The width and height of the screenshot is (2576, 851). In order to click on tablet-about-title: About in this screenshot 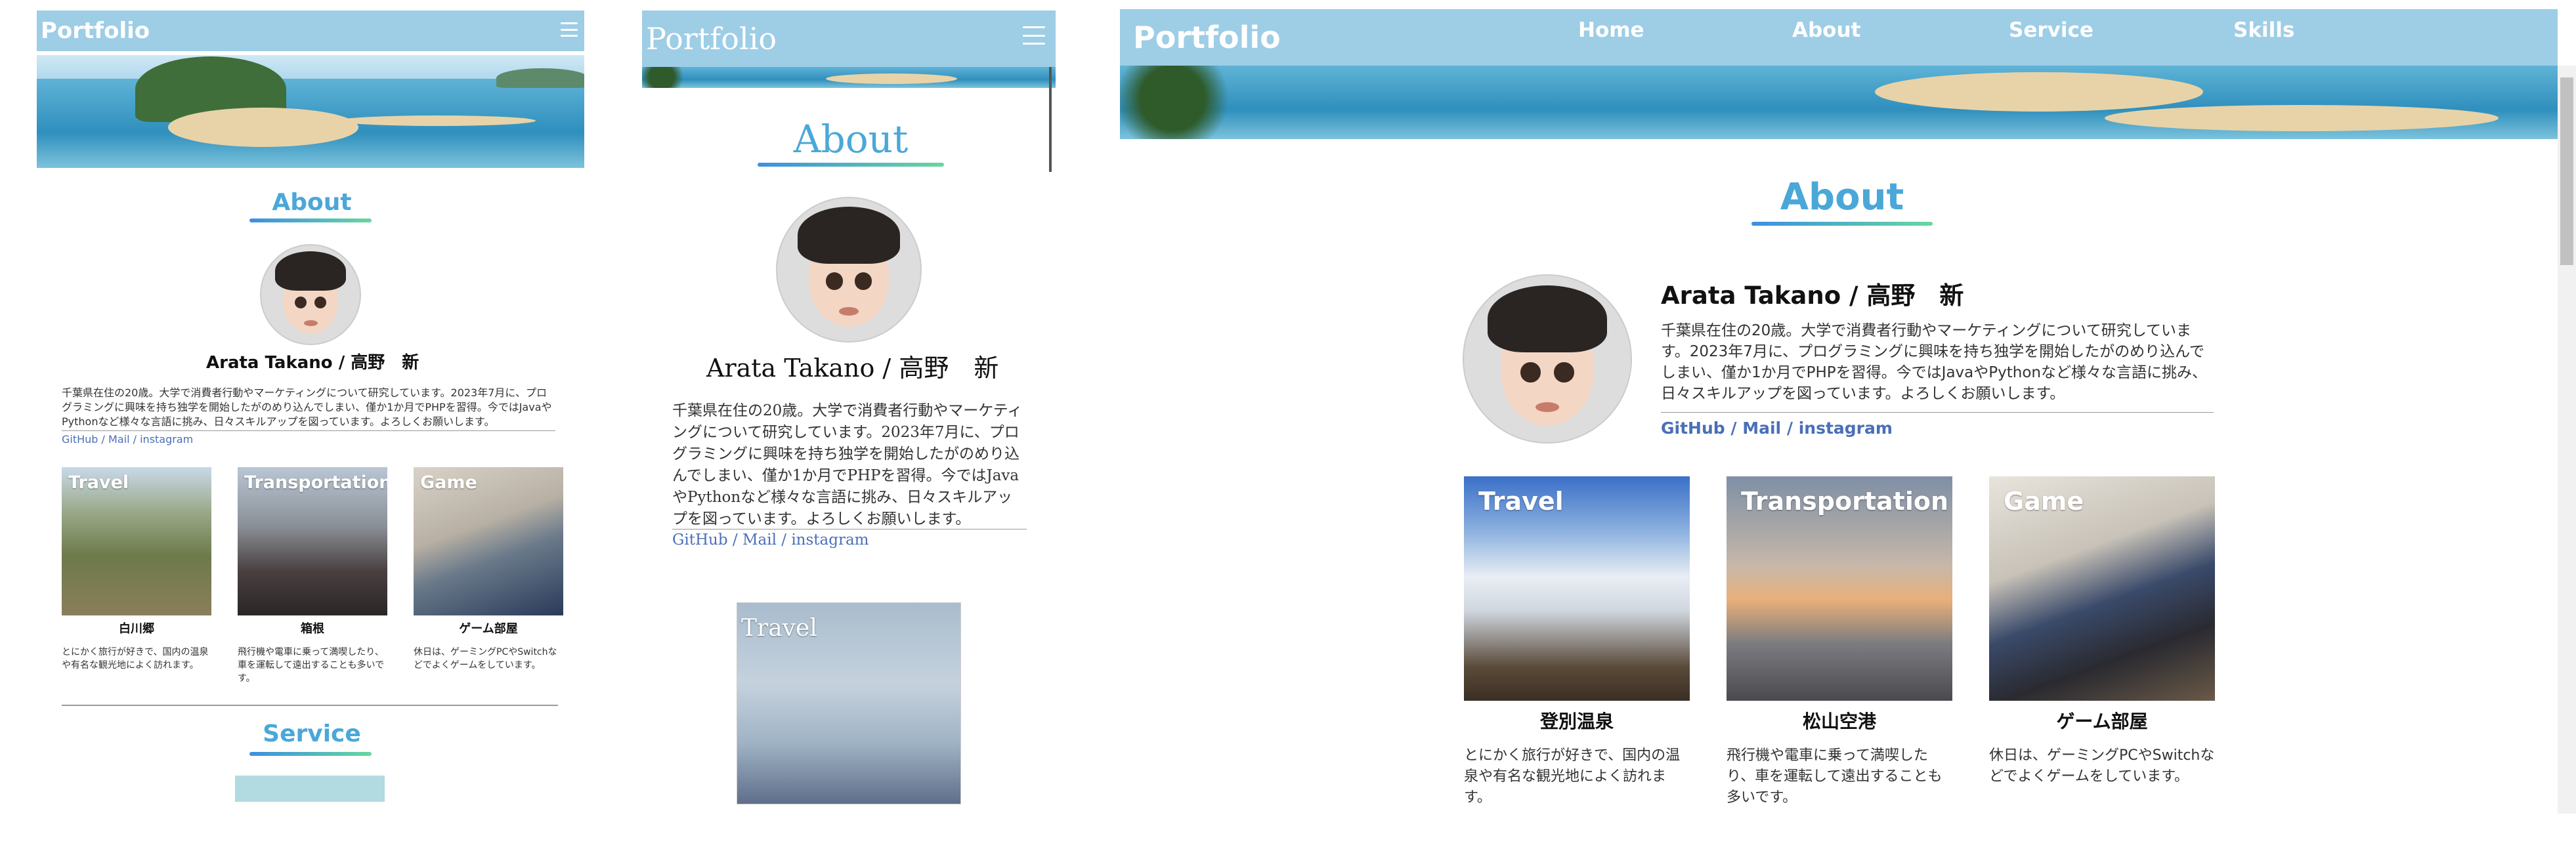, I will do `click(851, 139)`.